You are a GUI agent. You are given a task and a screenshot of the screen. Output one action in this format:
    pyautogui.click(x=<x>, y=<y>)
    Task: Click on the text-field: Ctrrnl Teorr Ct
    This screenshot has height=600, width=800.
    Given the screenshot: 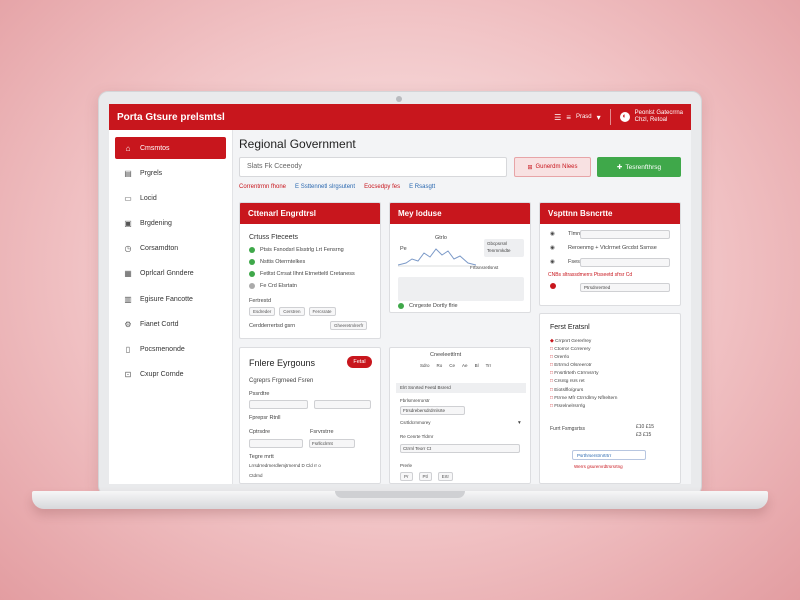 What is the action you would take?
    pyautogui.click(x=460, y=448)
    